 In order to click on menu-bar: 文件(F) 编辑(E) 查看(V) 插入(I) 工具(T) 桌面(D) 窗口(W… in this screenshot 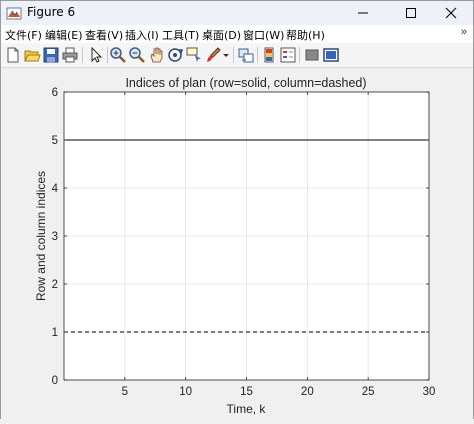, I will do `click(237, 34)`.